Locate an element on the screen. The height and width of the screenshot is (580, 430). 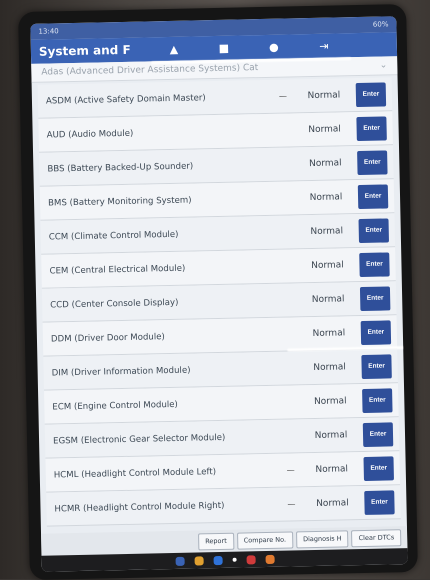
status-time: 13:40 is located at coordinates (48, 31).